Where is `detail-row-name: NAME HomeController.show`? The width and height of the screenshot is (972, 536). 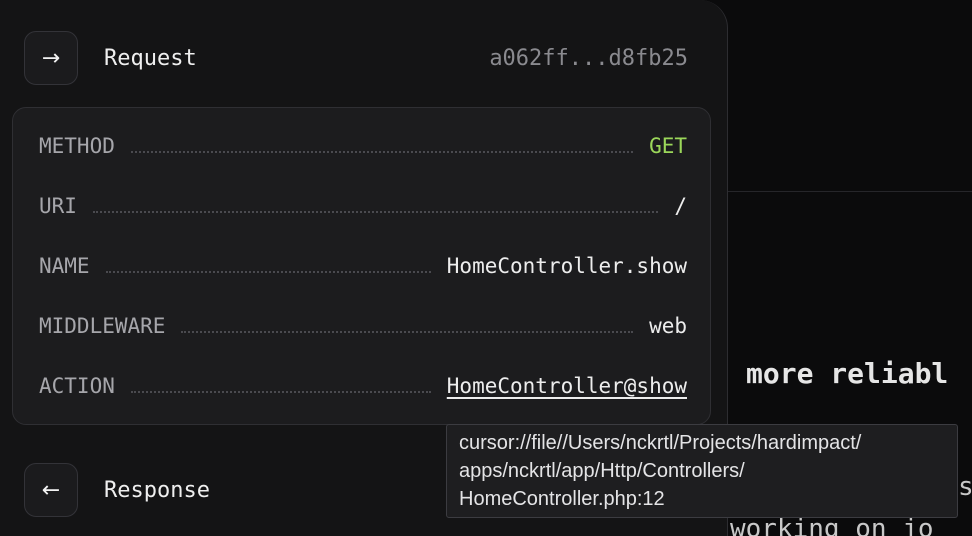
detail-row-name: NAME HomeController.show is located at coordinates (363, 266).